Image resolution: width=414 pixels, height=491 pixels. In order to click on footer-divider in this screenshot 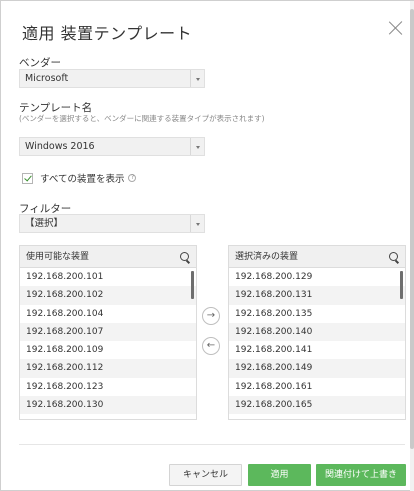, I will do `click(212, 444)`.